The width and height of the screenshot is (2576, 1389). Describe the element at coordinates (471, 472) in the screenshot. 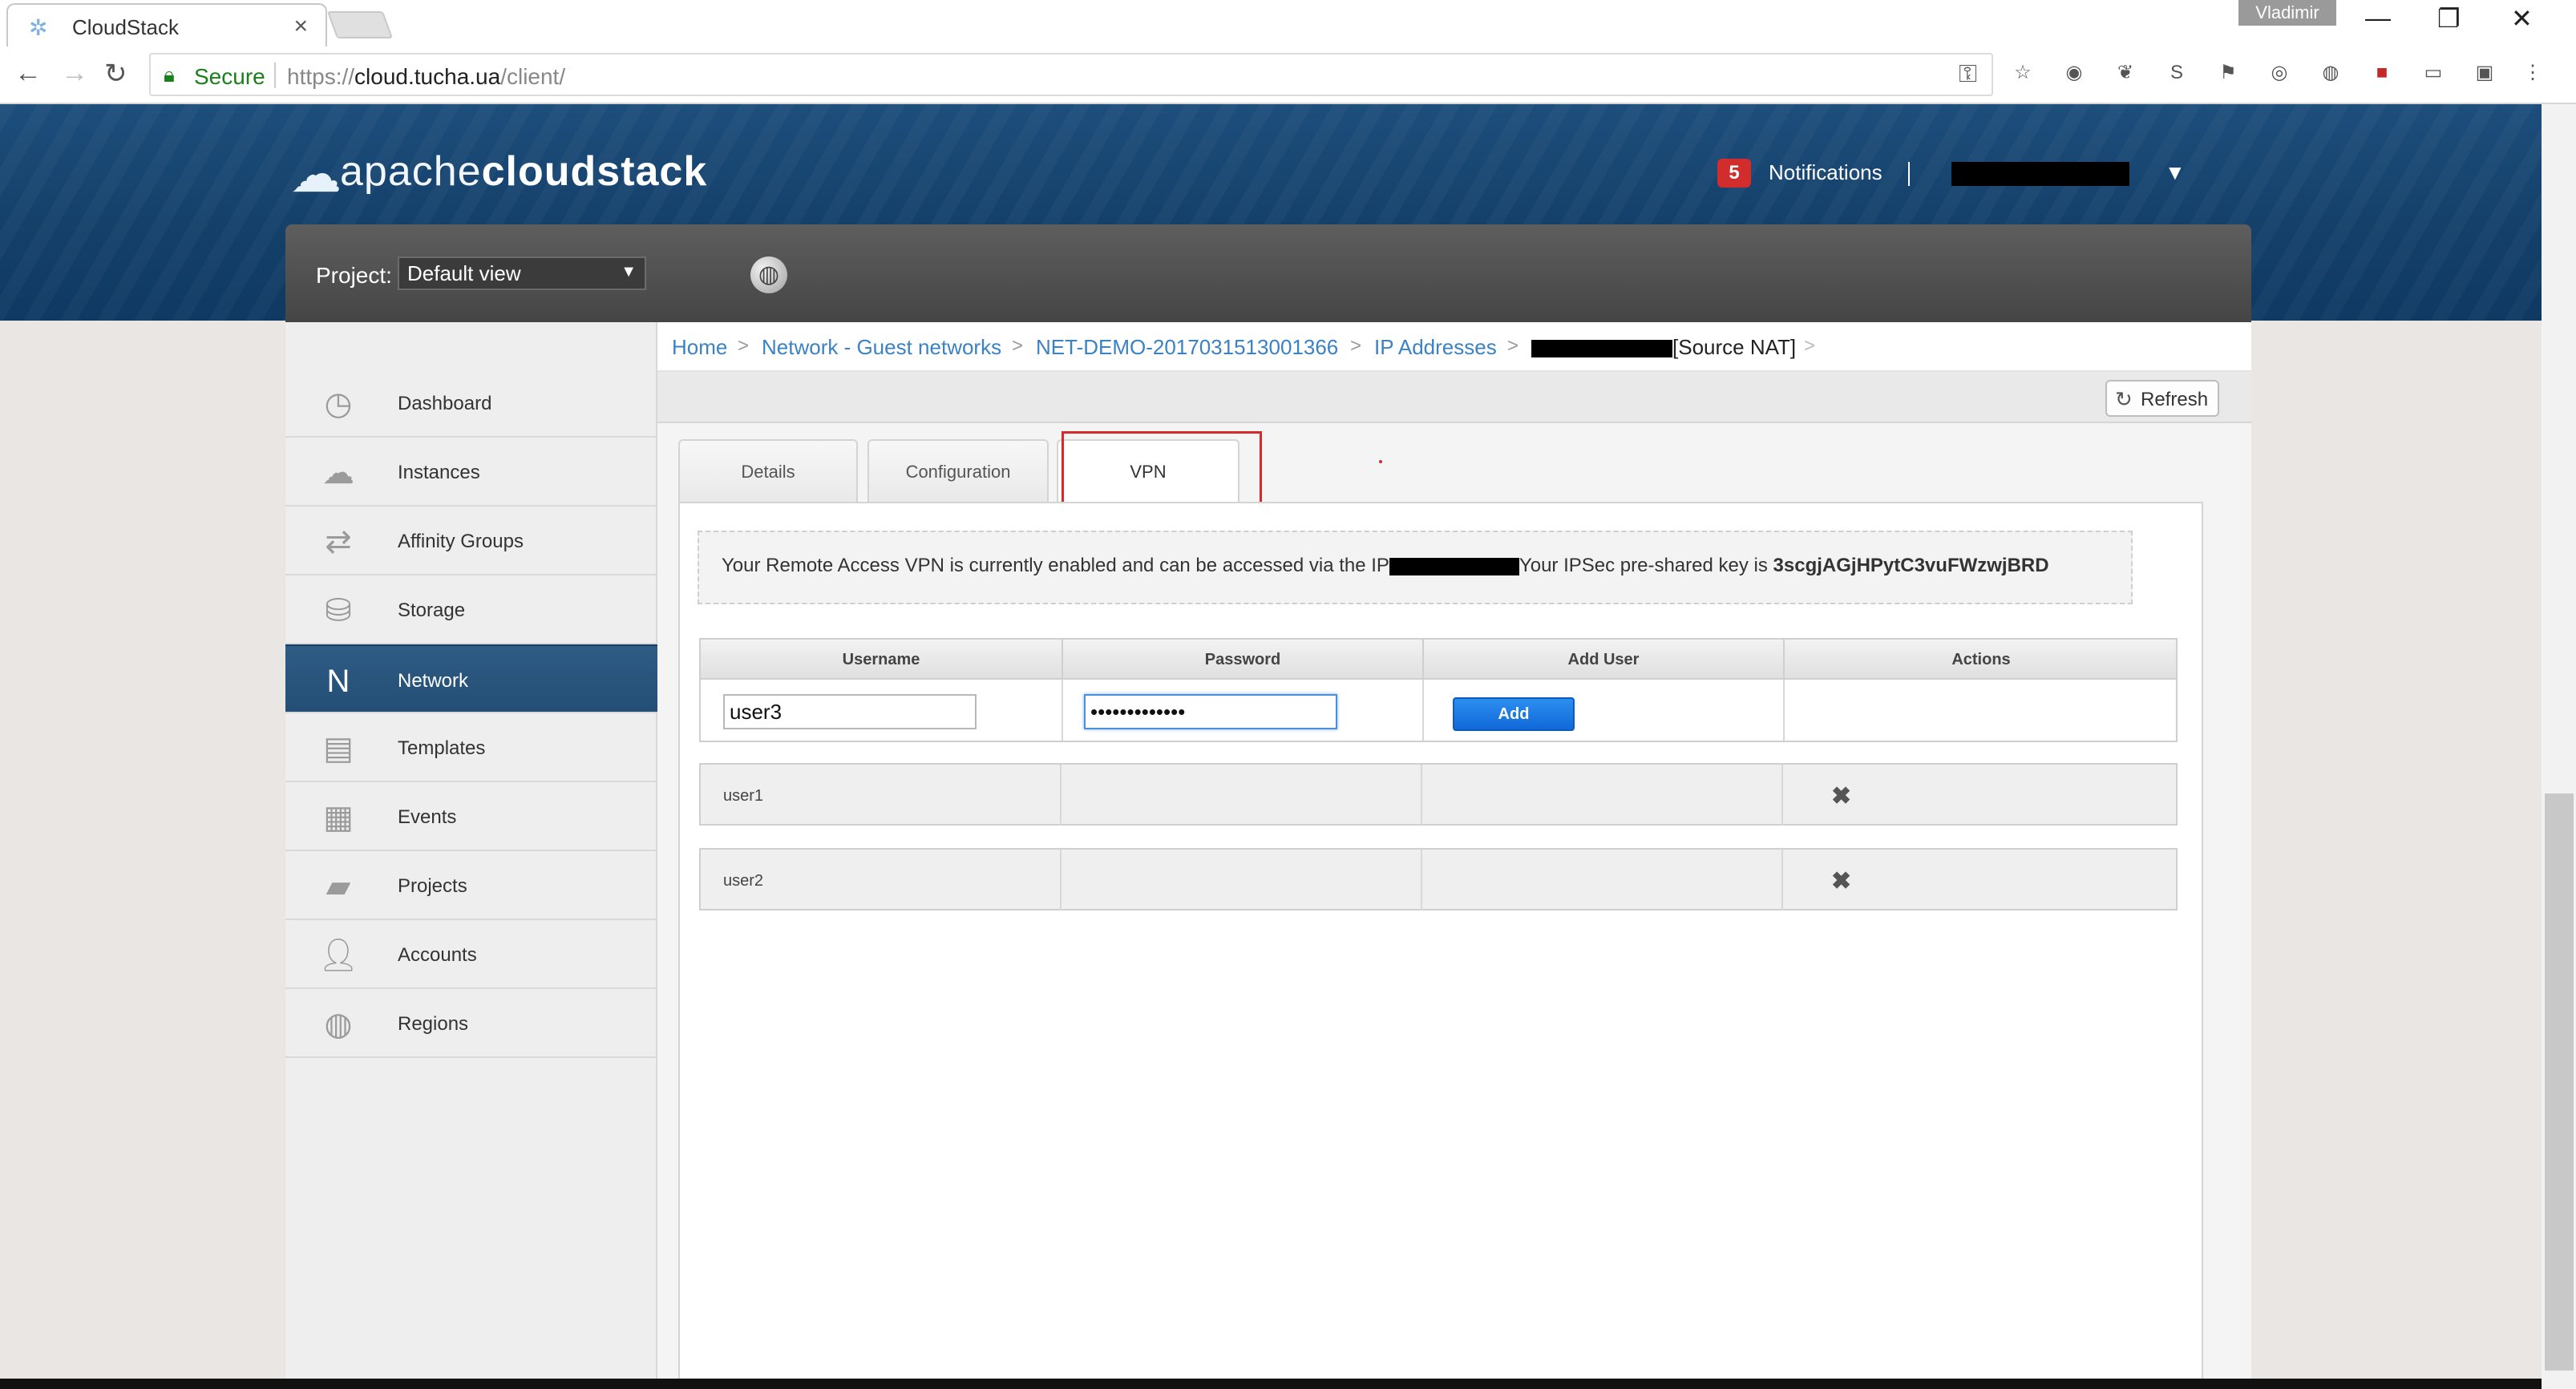

I see `sidebar-item-instances: ☁ Instances` at that location.